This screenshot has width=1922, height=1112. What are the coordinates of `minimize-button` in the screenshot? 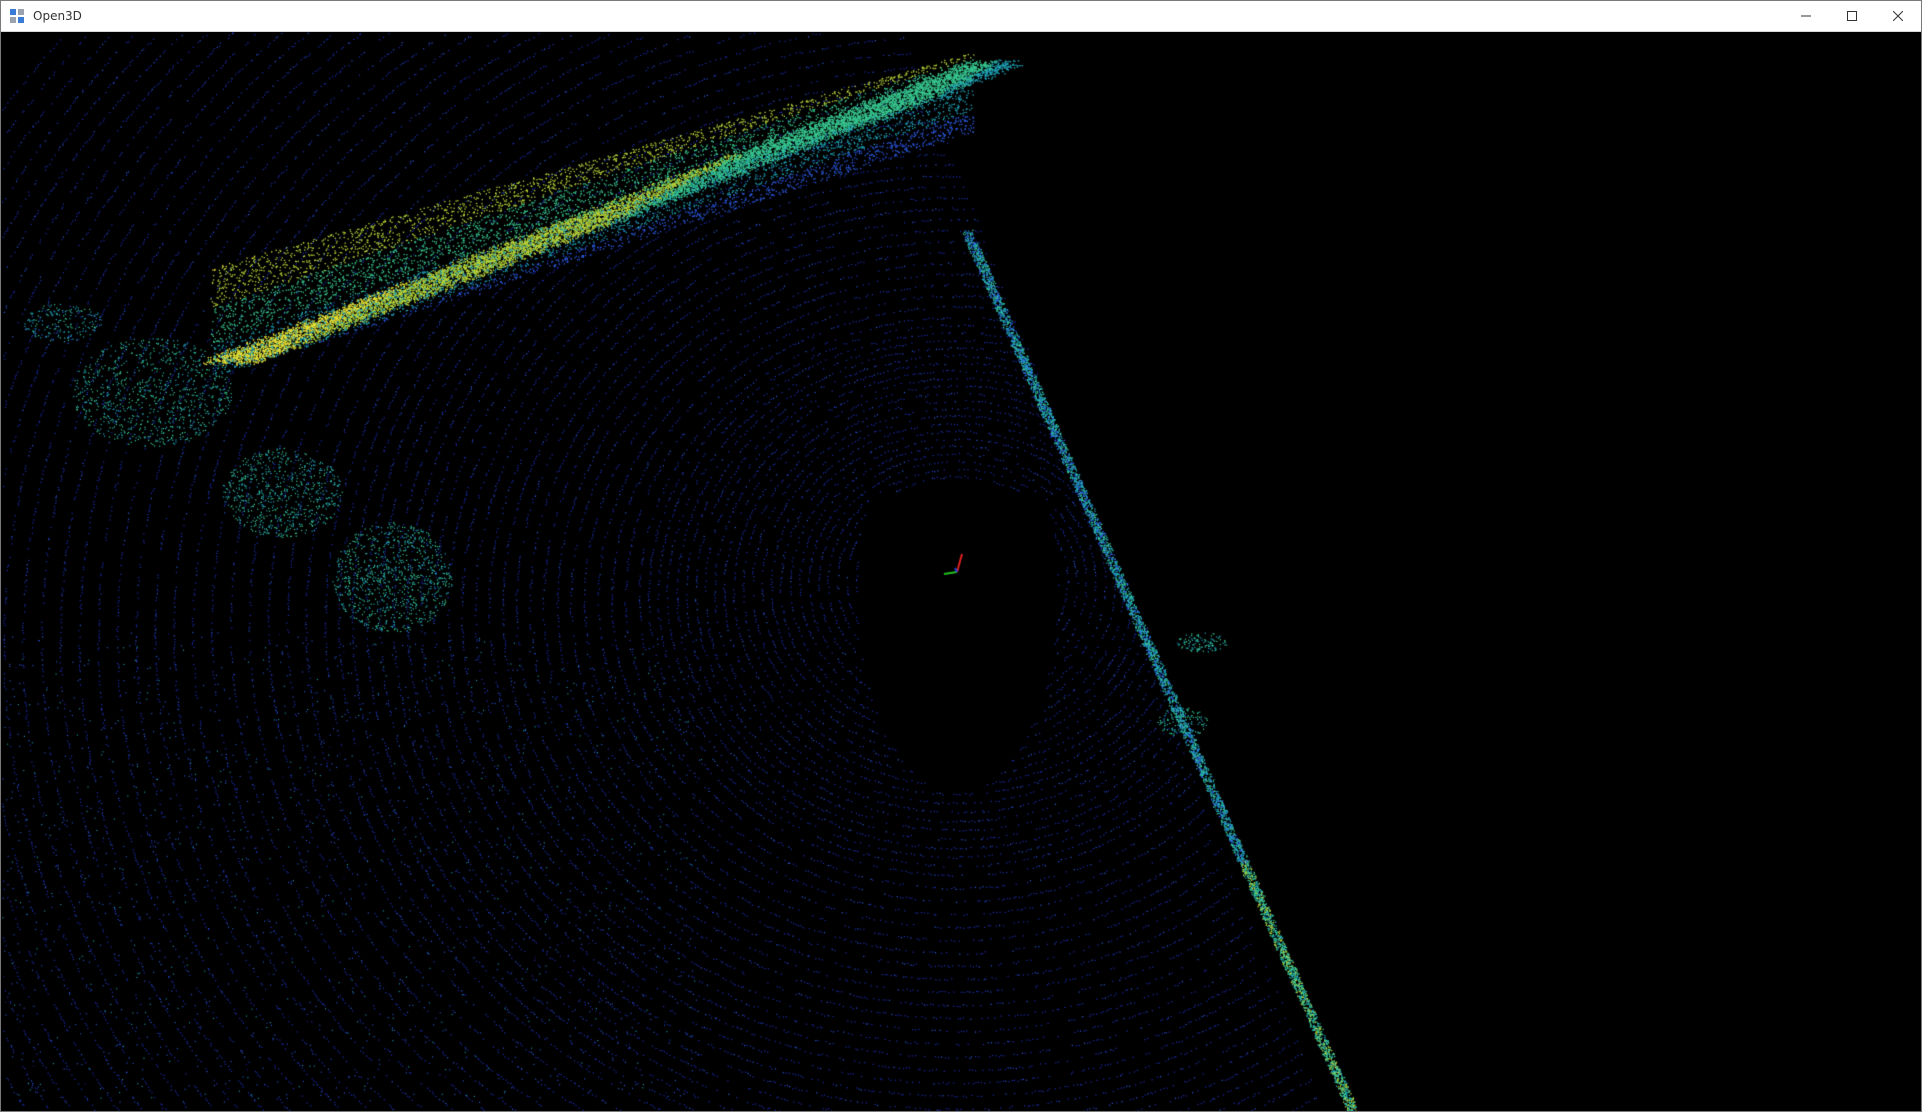 It's located at (1806, 16).